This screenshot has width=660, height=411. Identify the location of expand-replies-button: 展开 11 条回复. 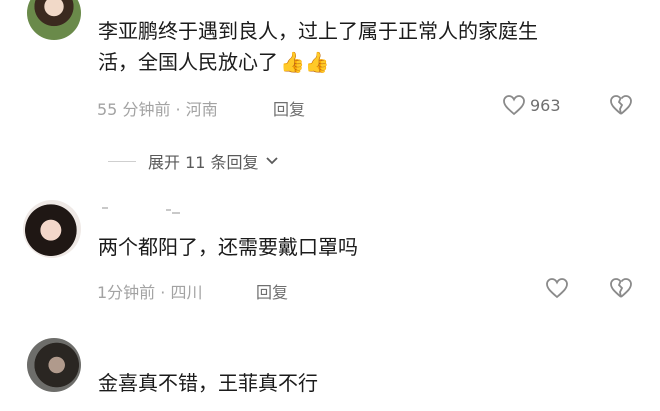
(193, 161).